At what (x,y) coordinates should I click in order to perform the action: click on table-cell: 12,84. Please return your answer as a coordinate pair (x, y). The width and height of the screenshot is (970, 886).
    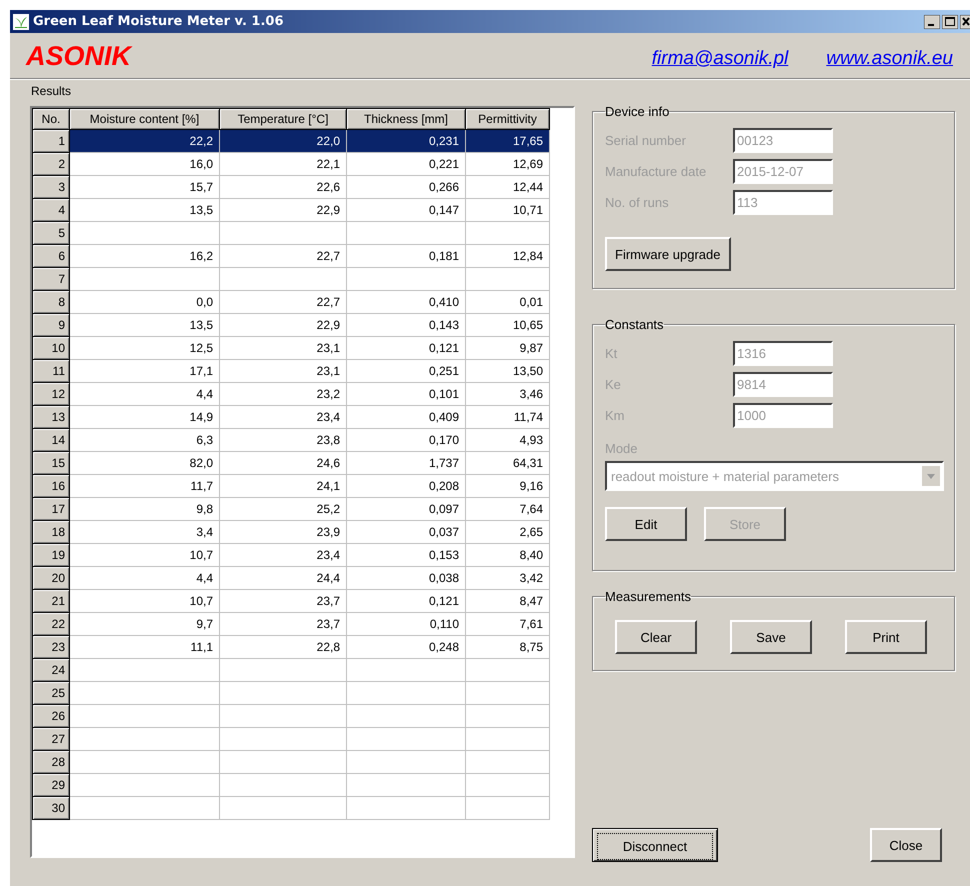
    Looking at the image, I should click on (508, 256).